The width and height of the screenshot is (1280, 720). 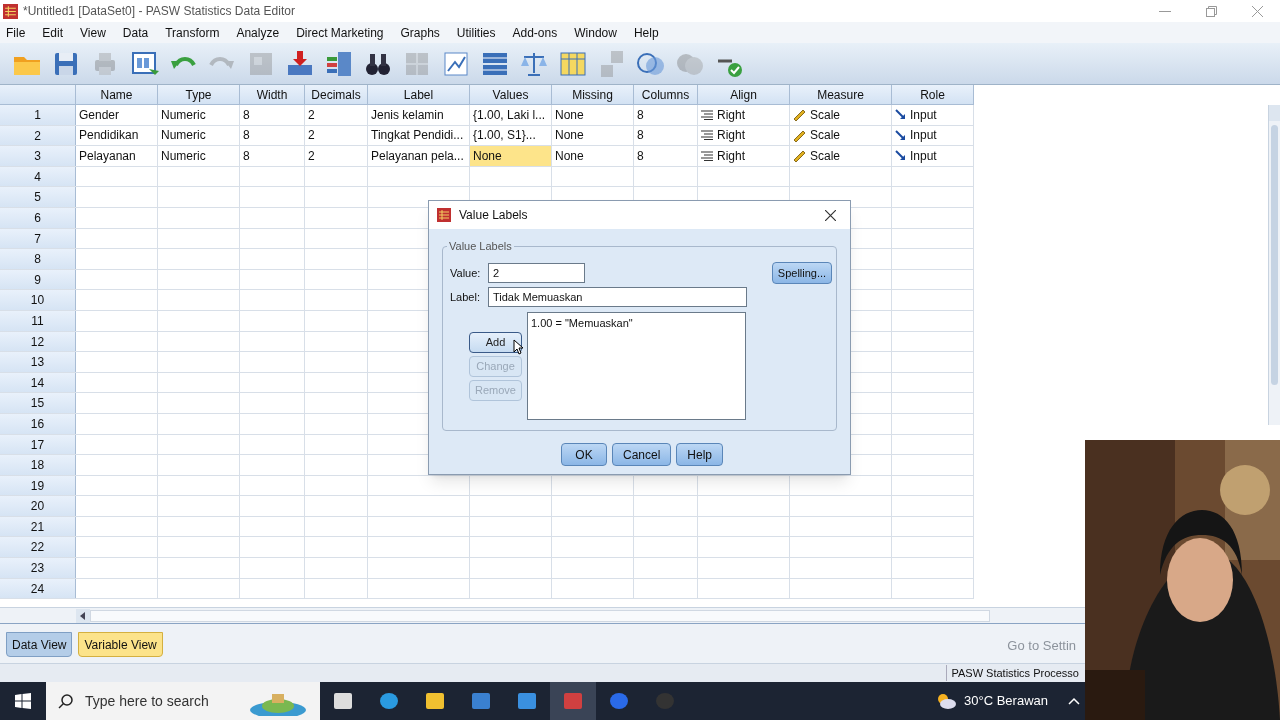 I want to click on row-header: 12, so click(x=38, y=341).